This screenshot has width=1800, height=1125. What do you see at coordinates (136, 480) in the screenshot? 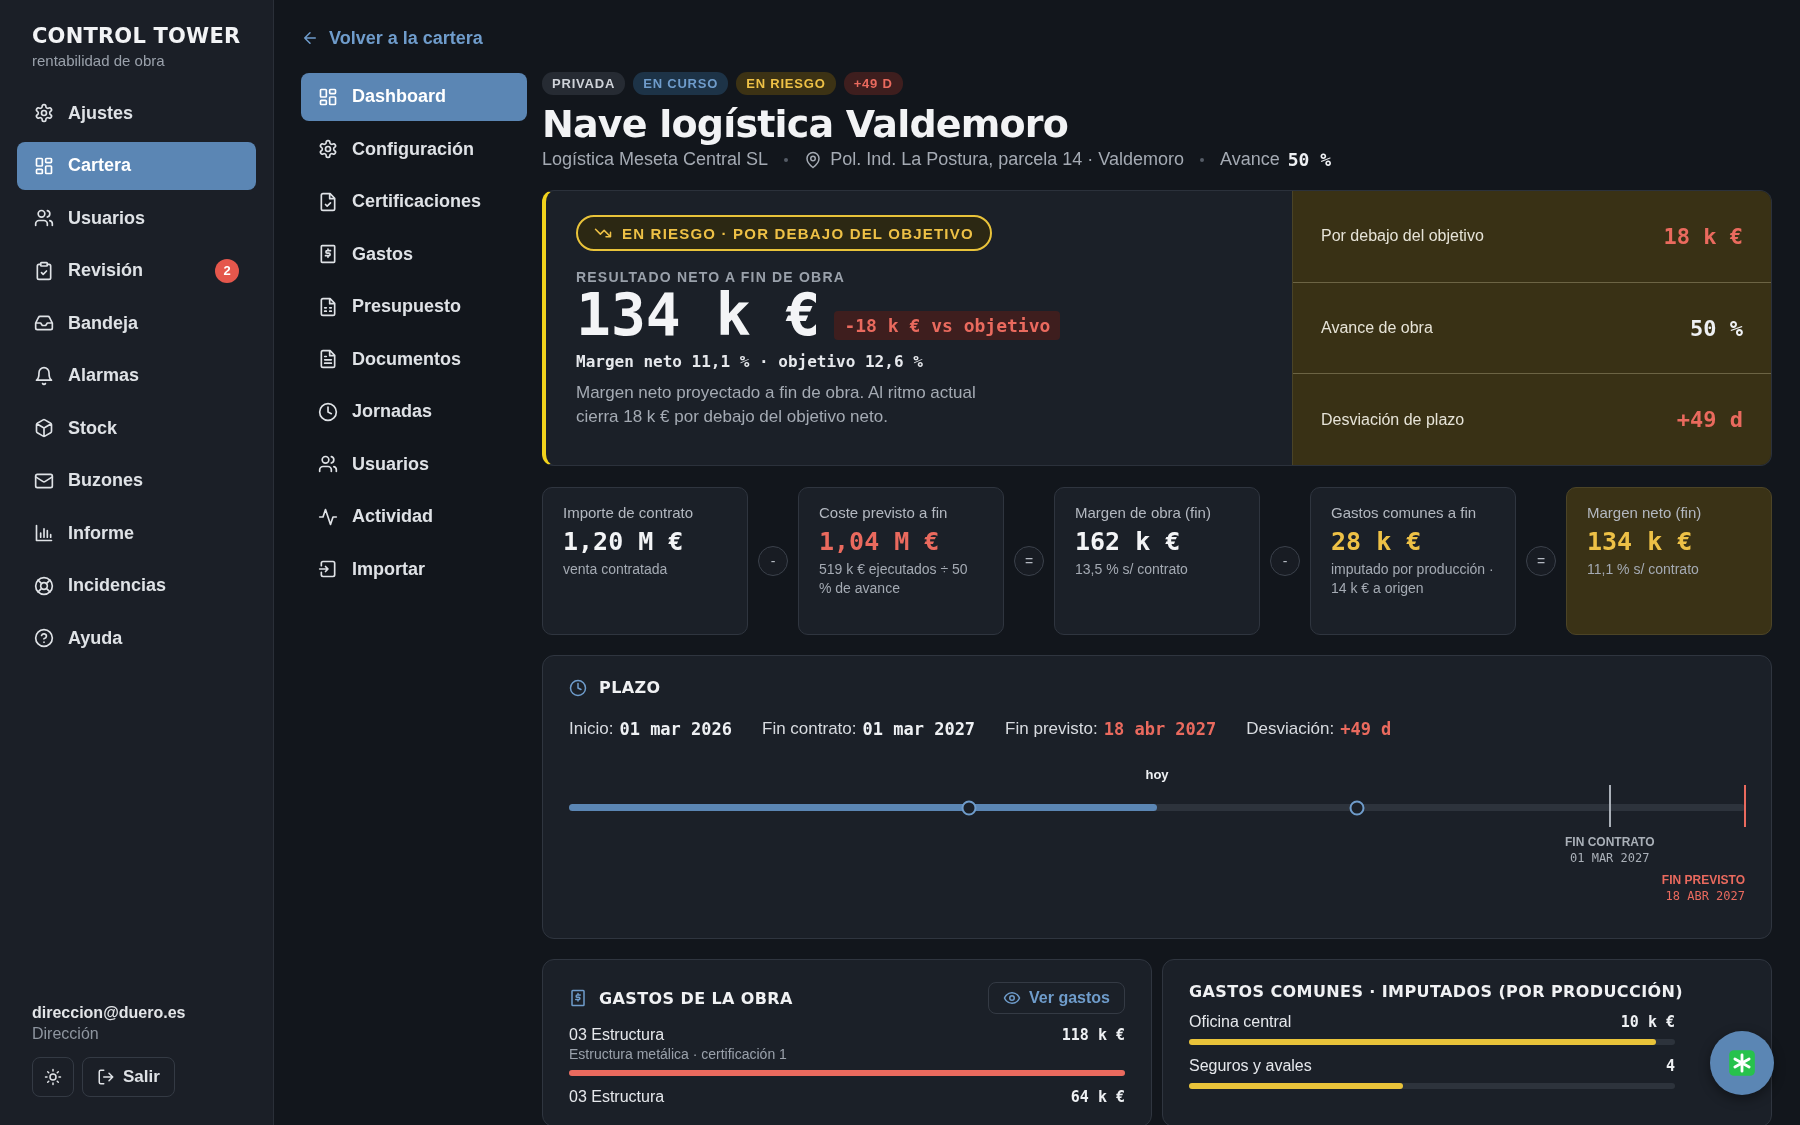
I see `sidebar-item: Buzones` at bounding box center [136, 480].